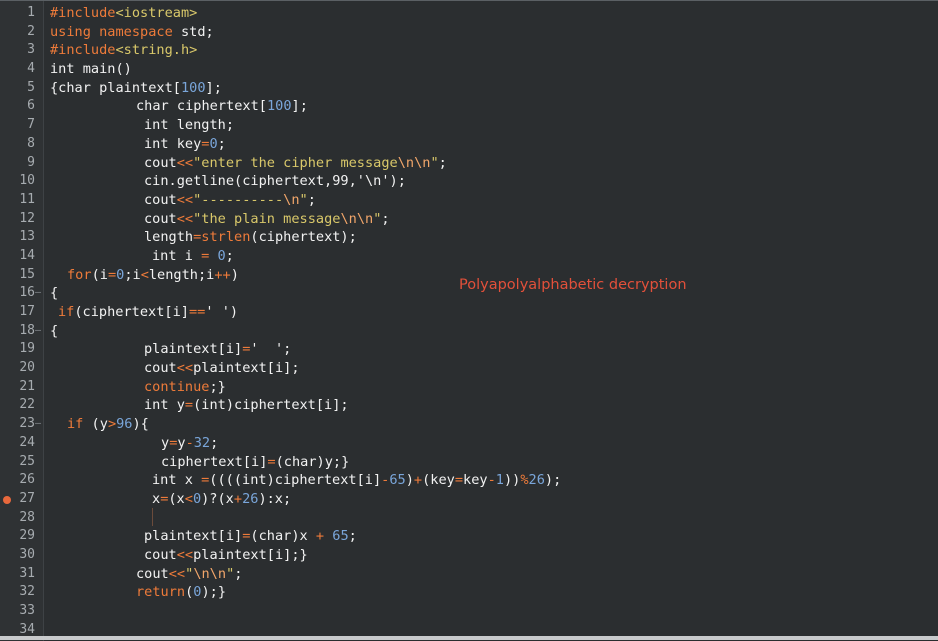  I want to click on code-token: key, so click(475, 480).